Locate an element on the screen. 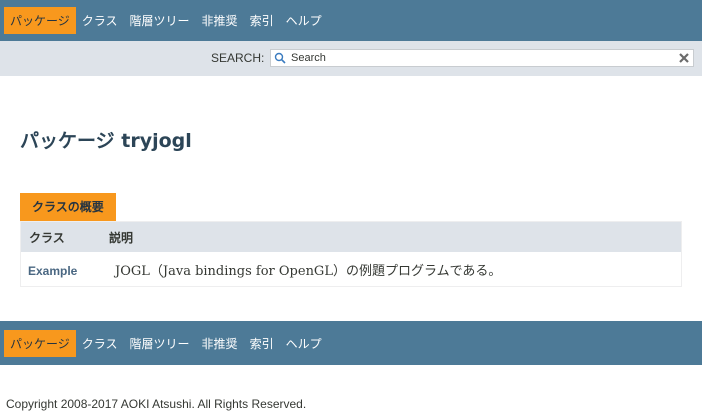 This screenshot has width=702, height=420. bottom-navbar: パッケージ クラス 階層ツリー 非推奨 索引 ヘルプ is located at coordinates (351, 343).